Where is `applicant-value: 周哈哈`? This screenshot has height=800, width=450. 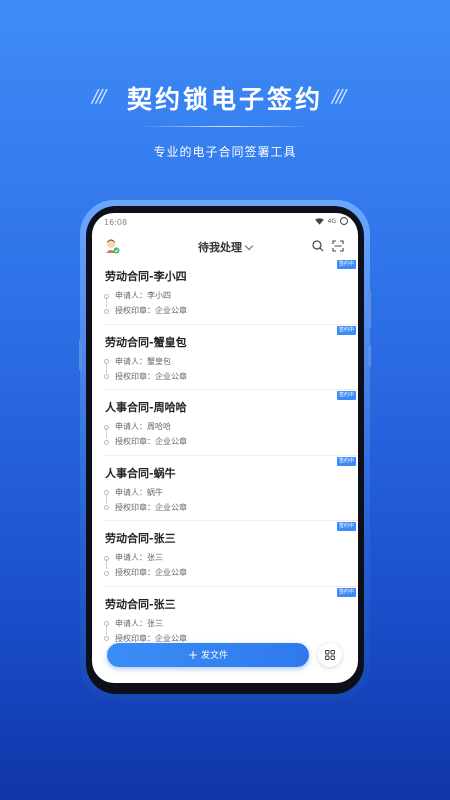
applicant-value: 周哈哈 is located at coordinates (159, 426).